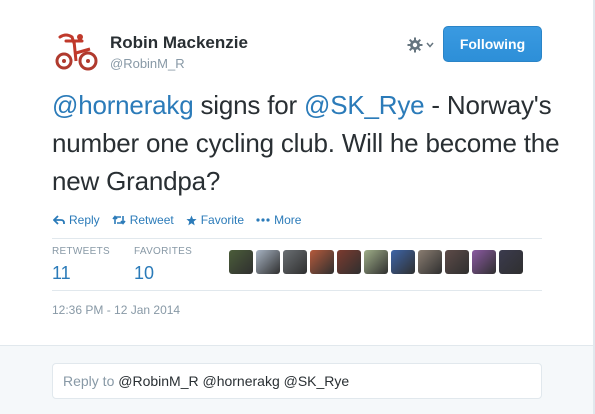 Image resolution: width=595 pixels, height=414 pixels. I want to click on tweet-actions: Reply Retweet Favorite More, so click(183, 220).